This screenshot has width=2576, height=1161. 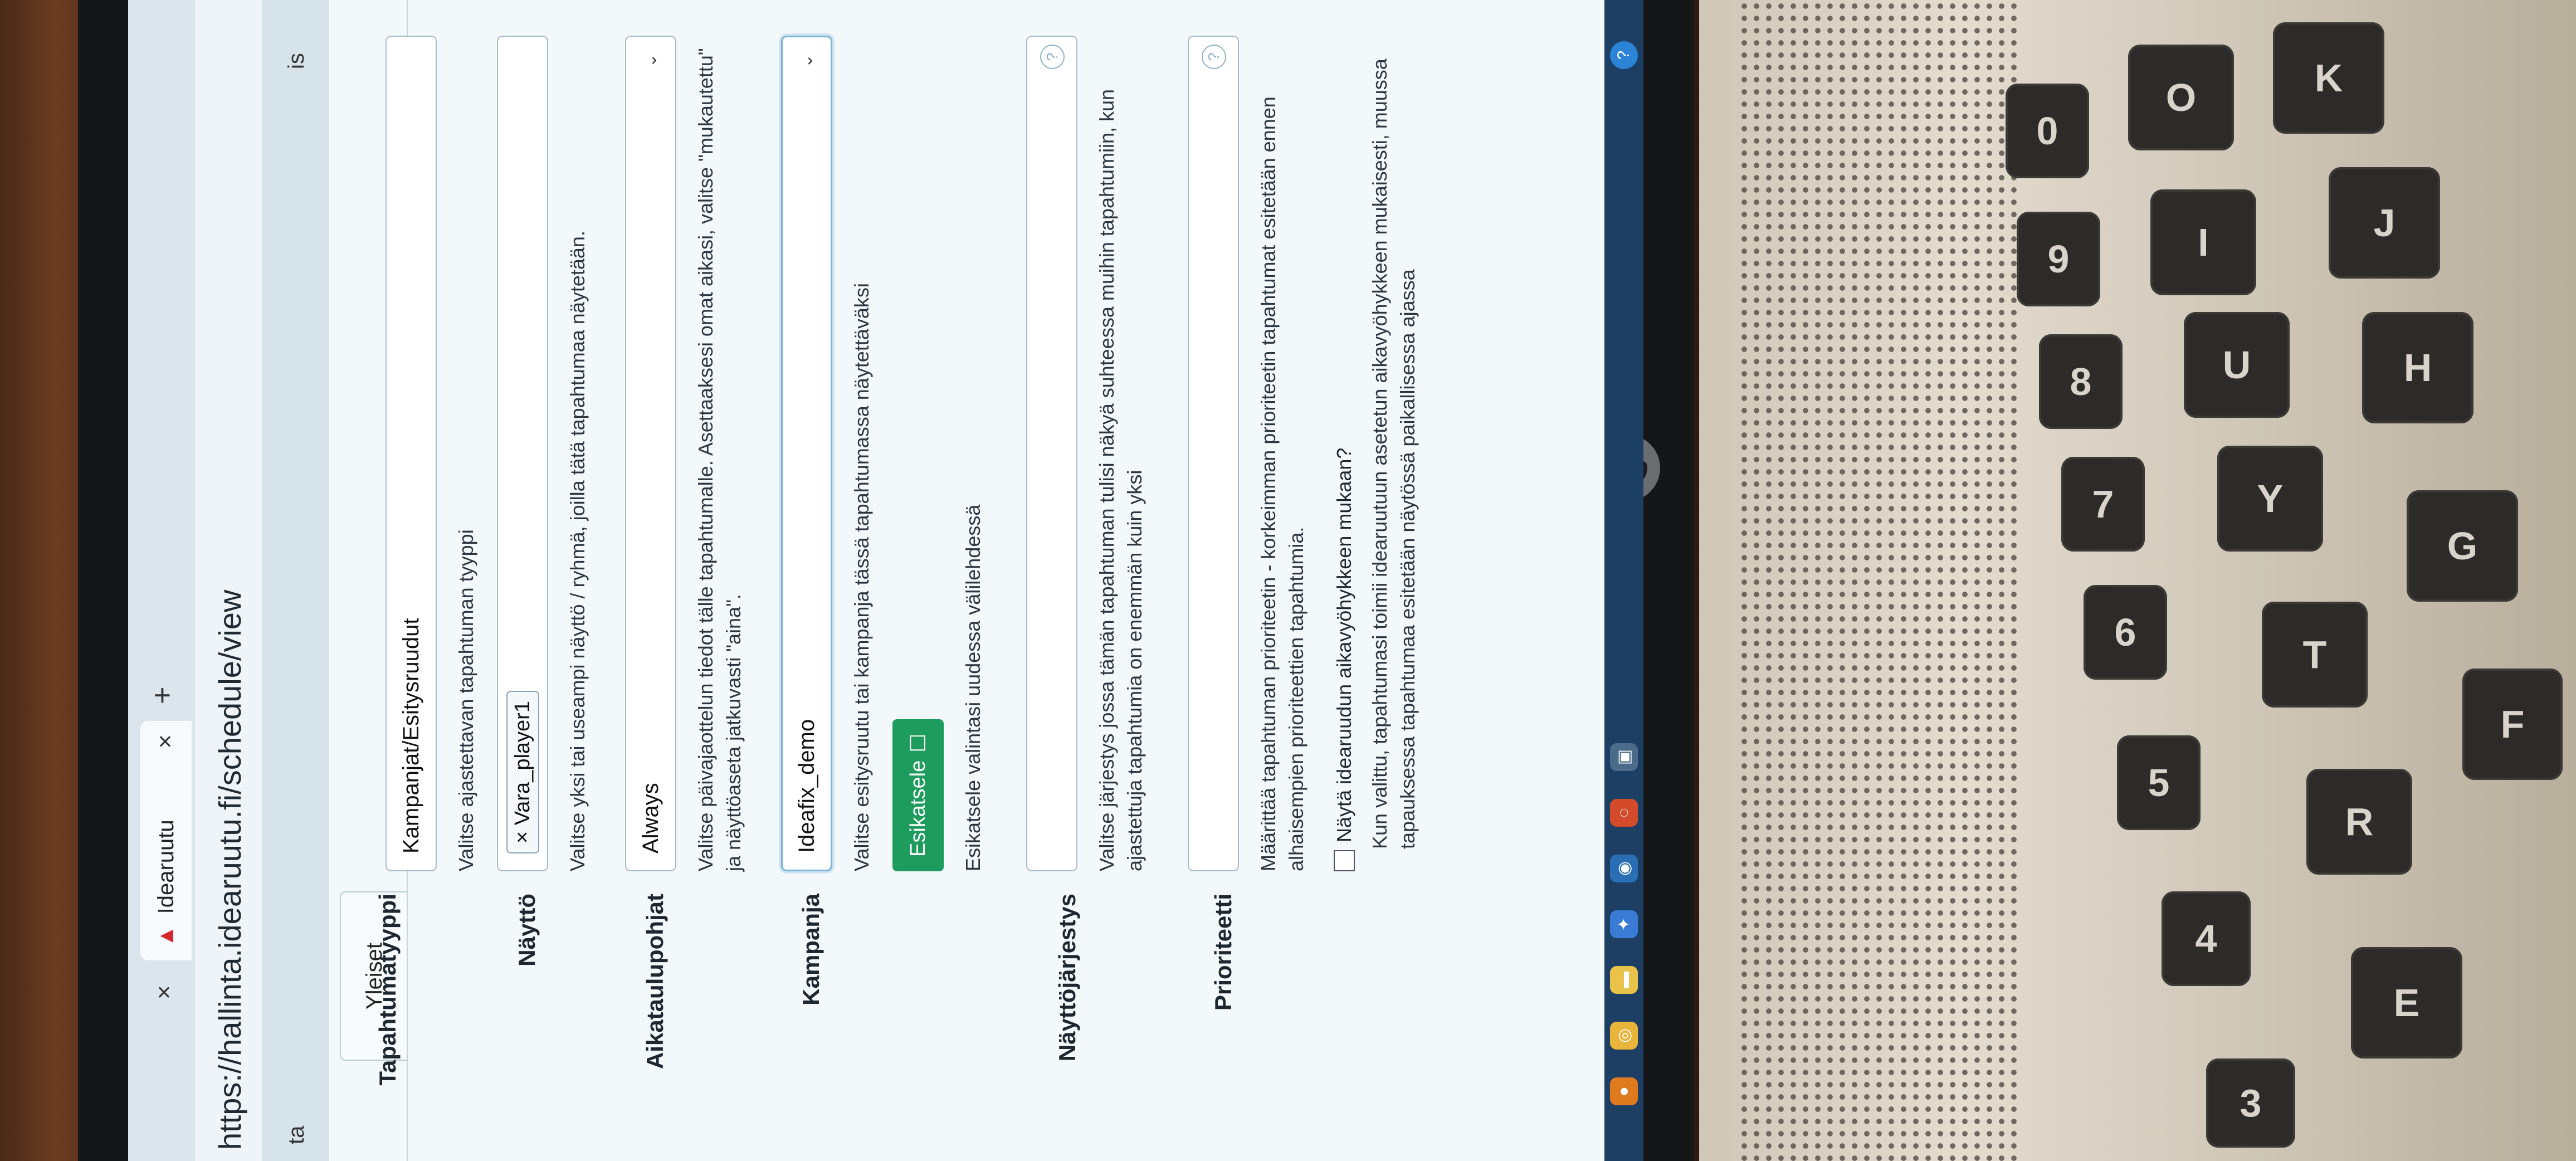 What do you see at coordinates (1624, 1091) in the screenshot?
I see `firefox-icon: ●` at bounding box center [1624, 1091].